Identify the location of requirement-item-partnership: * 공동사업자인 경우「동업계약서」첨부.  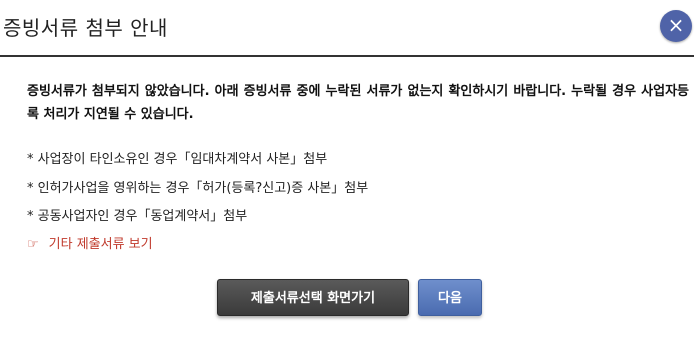
(137, 216).